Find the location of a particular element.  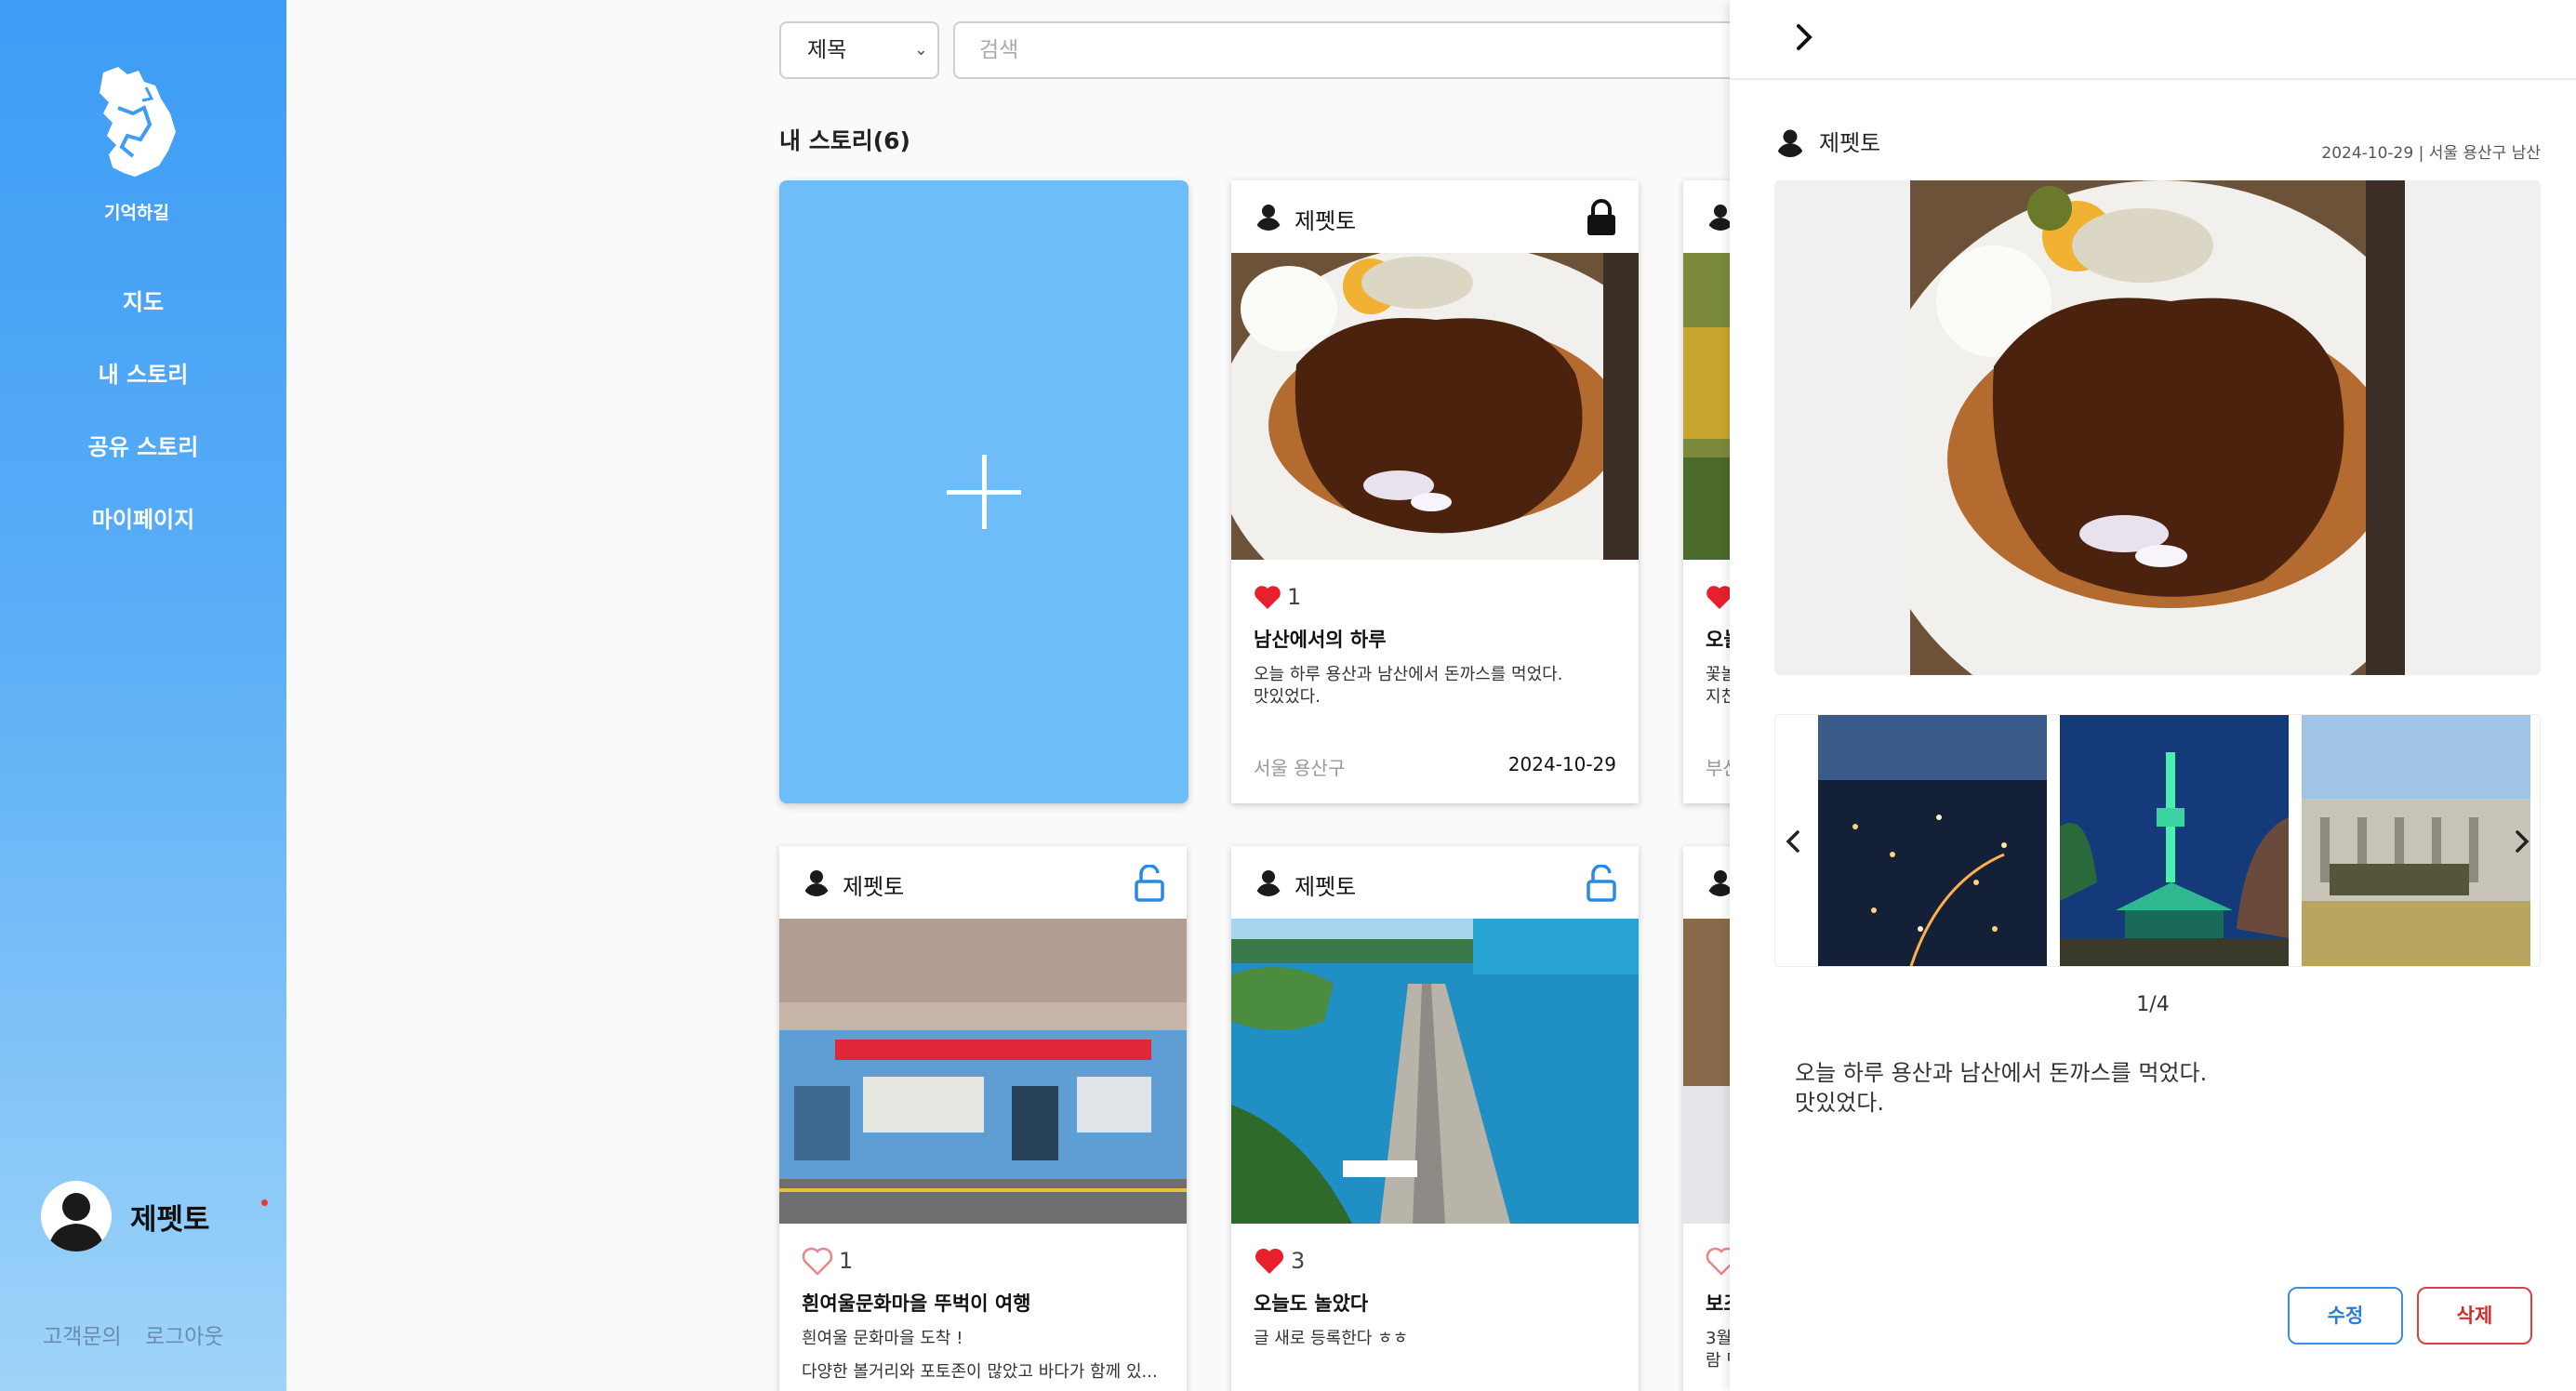

chevron-left-icon is located at coordinates (1792, 841).